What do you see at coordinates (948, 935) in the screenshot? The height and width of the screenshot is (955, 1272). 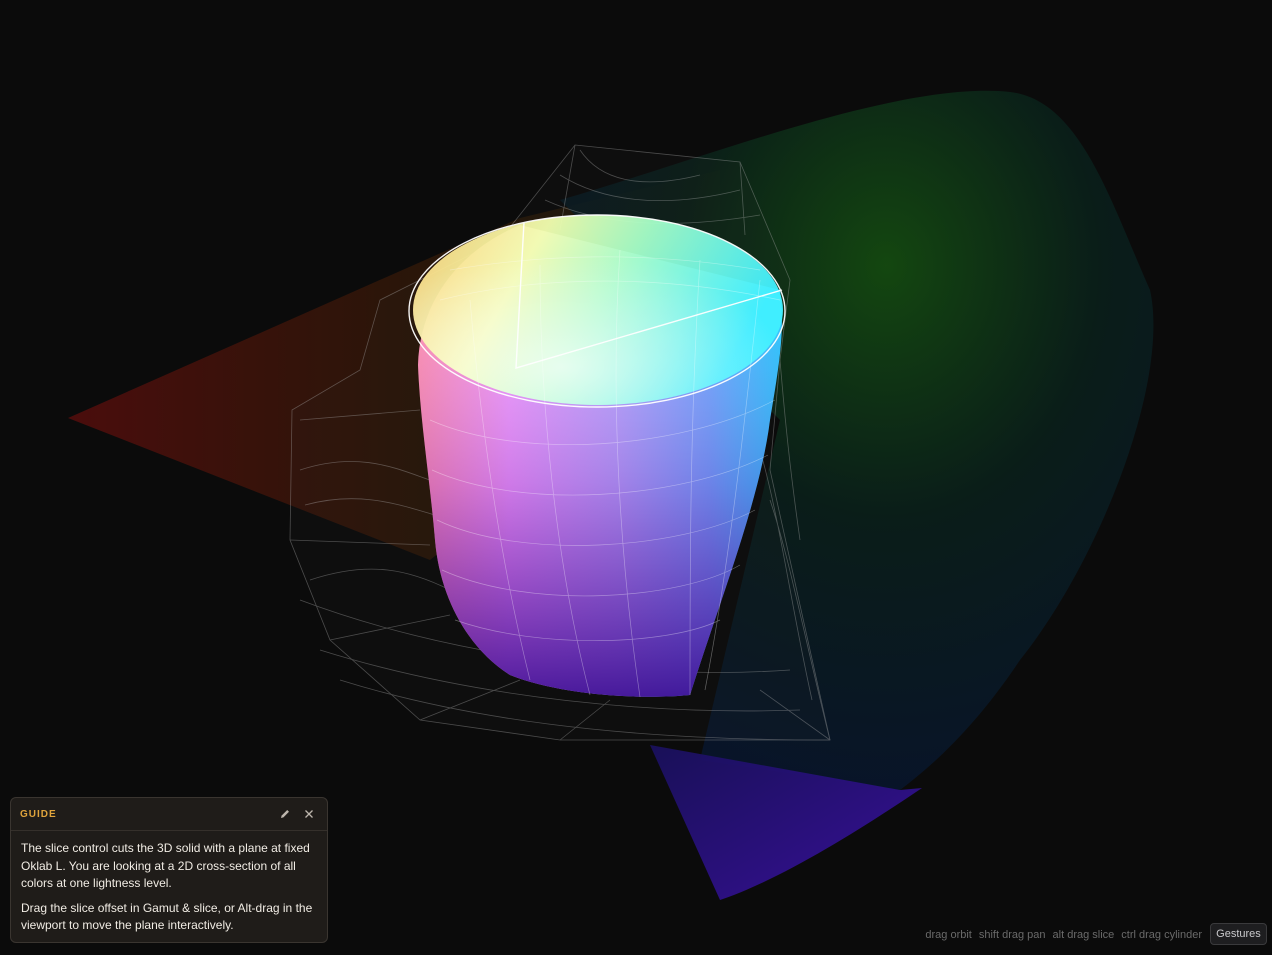 I see `hint-orbit: drag orbit` at bounding box center [948, 935].